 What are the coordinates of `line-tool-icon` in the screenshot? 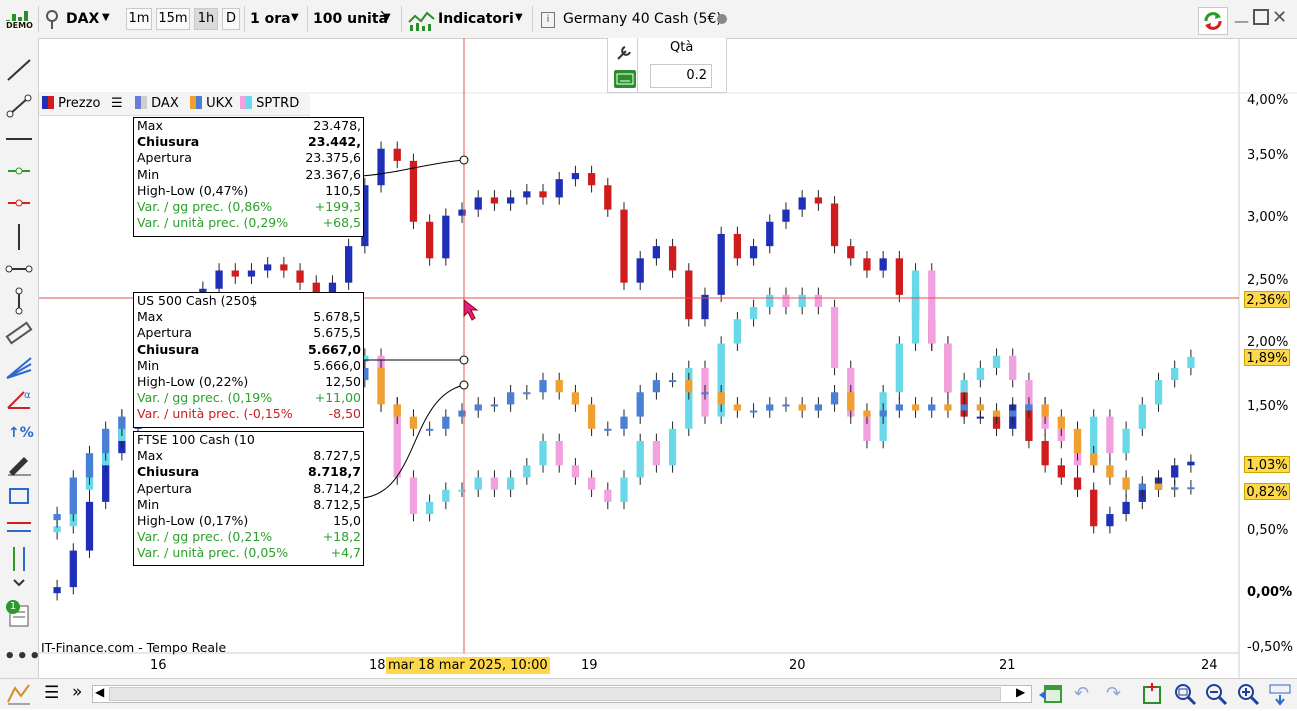 It's located at (19, 69).